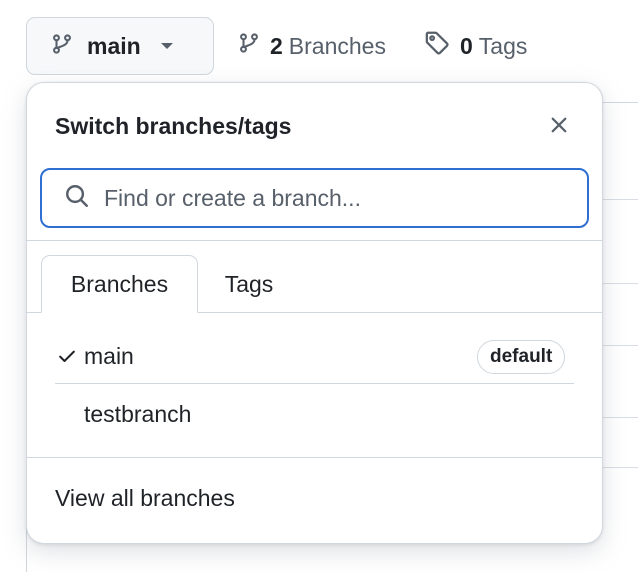 Image resolution: width=638 pixels, height=572 pixels. What do you see at coordinates (67, 358) in the screenshot?
I see `check-icon` at bounding box center [67, 358].